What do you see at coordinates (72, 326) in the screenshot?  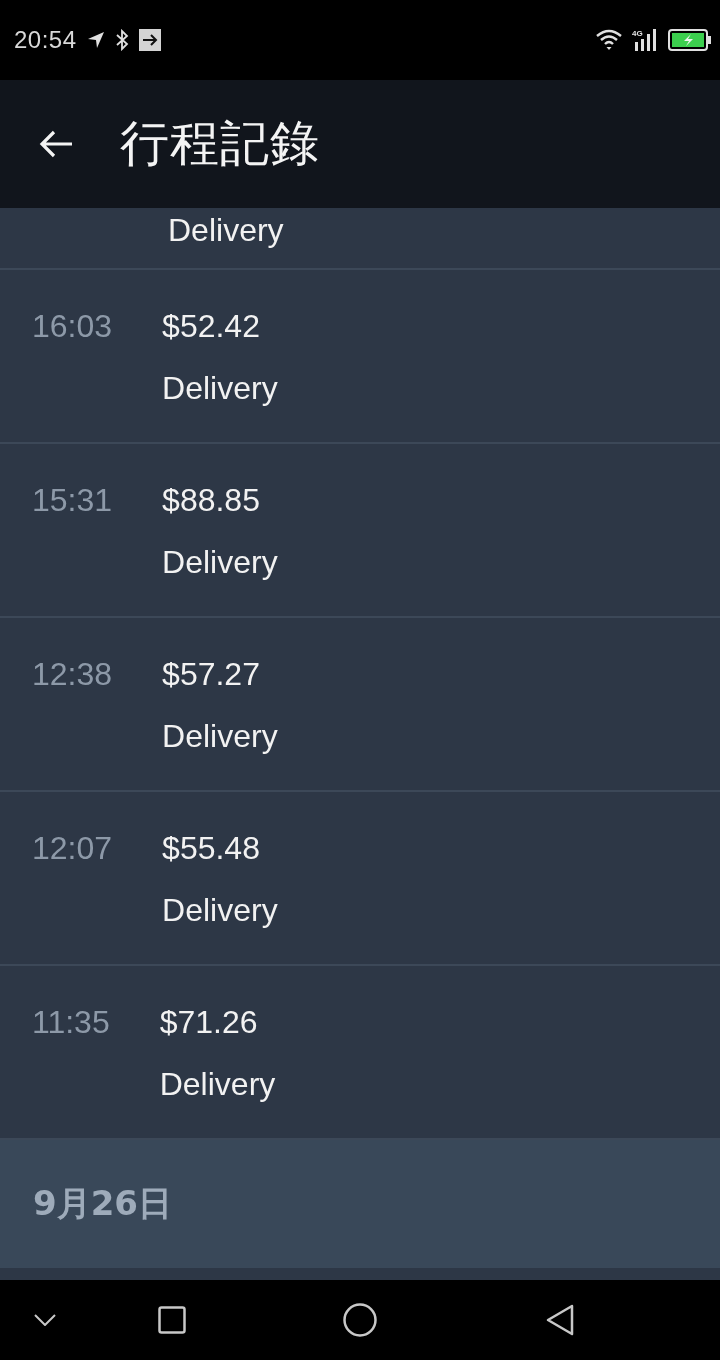 I see `trip-time: 16:03` at bounding box center [72, 326].